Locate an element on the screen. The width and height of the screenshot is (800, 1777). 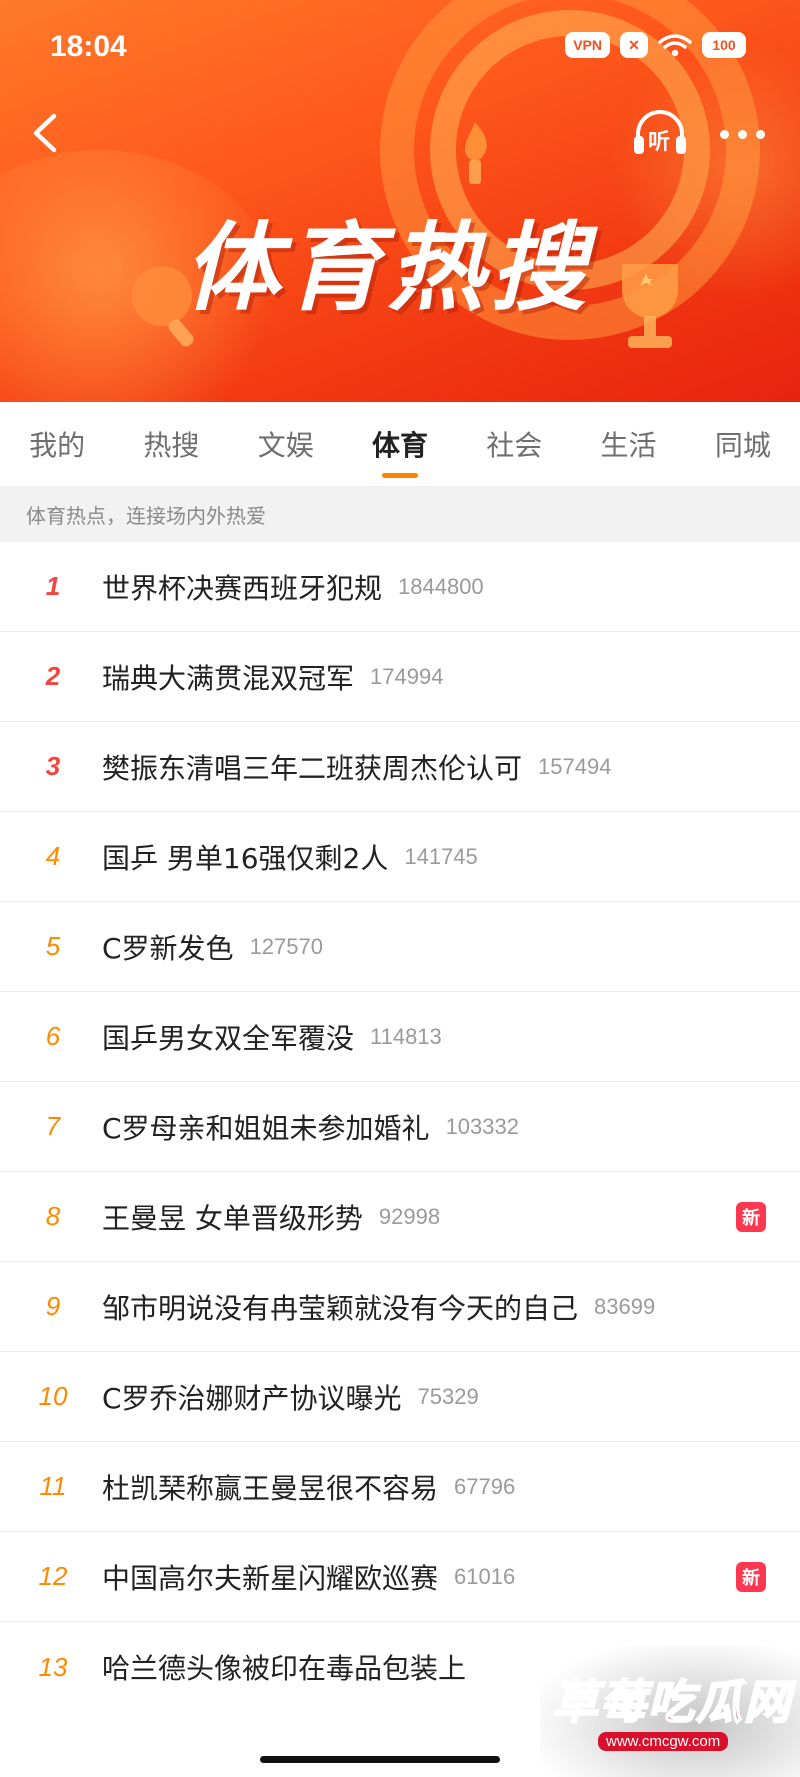
trophy-icon is located at coordinates (650, 306).